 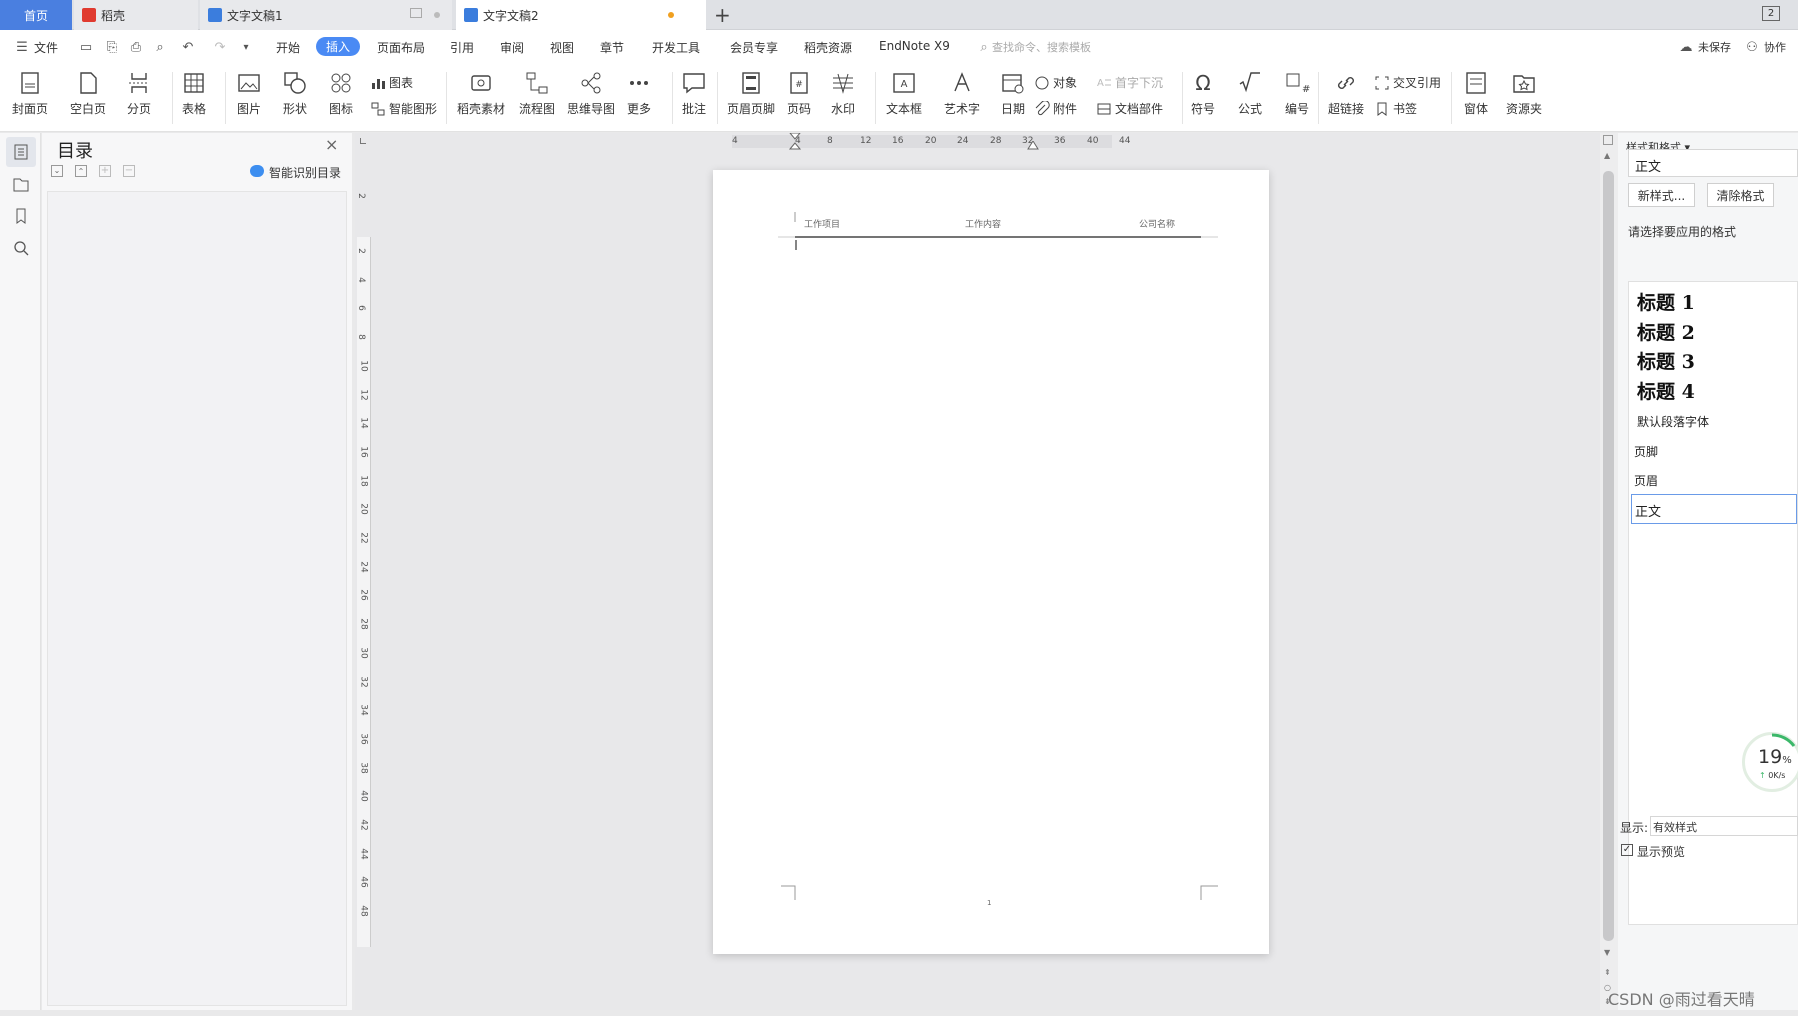 What do you see at coordinates (1055, 82) in the screenshot?
I see `object-button: 对象` at bounding box center [1055, 82].